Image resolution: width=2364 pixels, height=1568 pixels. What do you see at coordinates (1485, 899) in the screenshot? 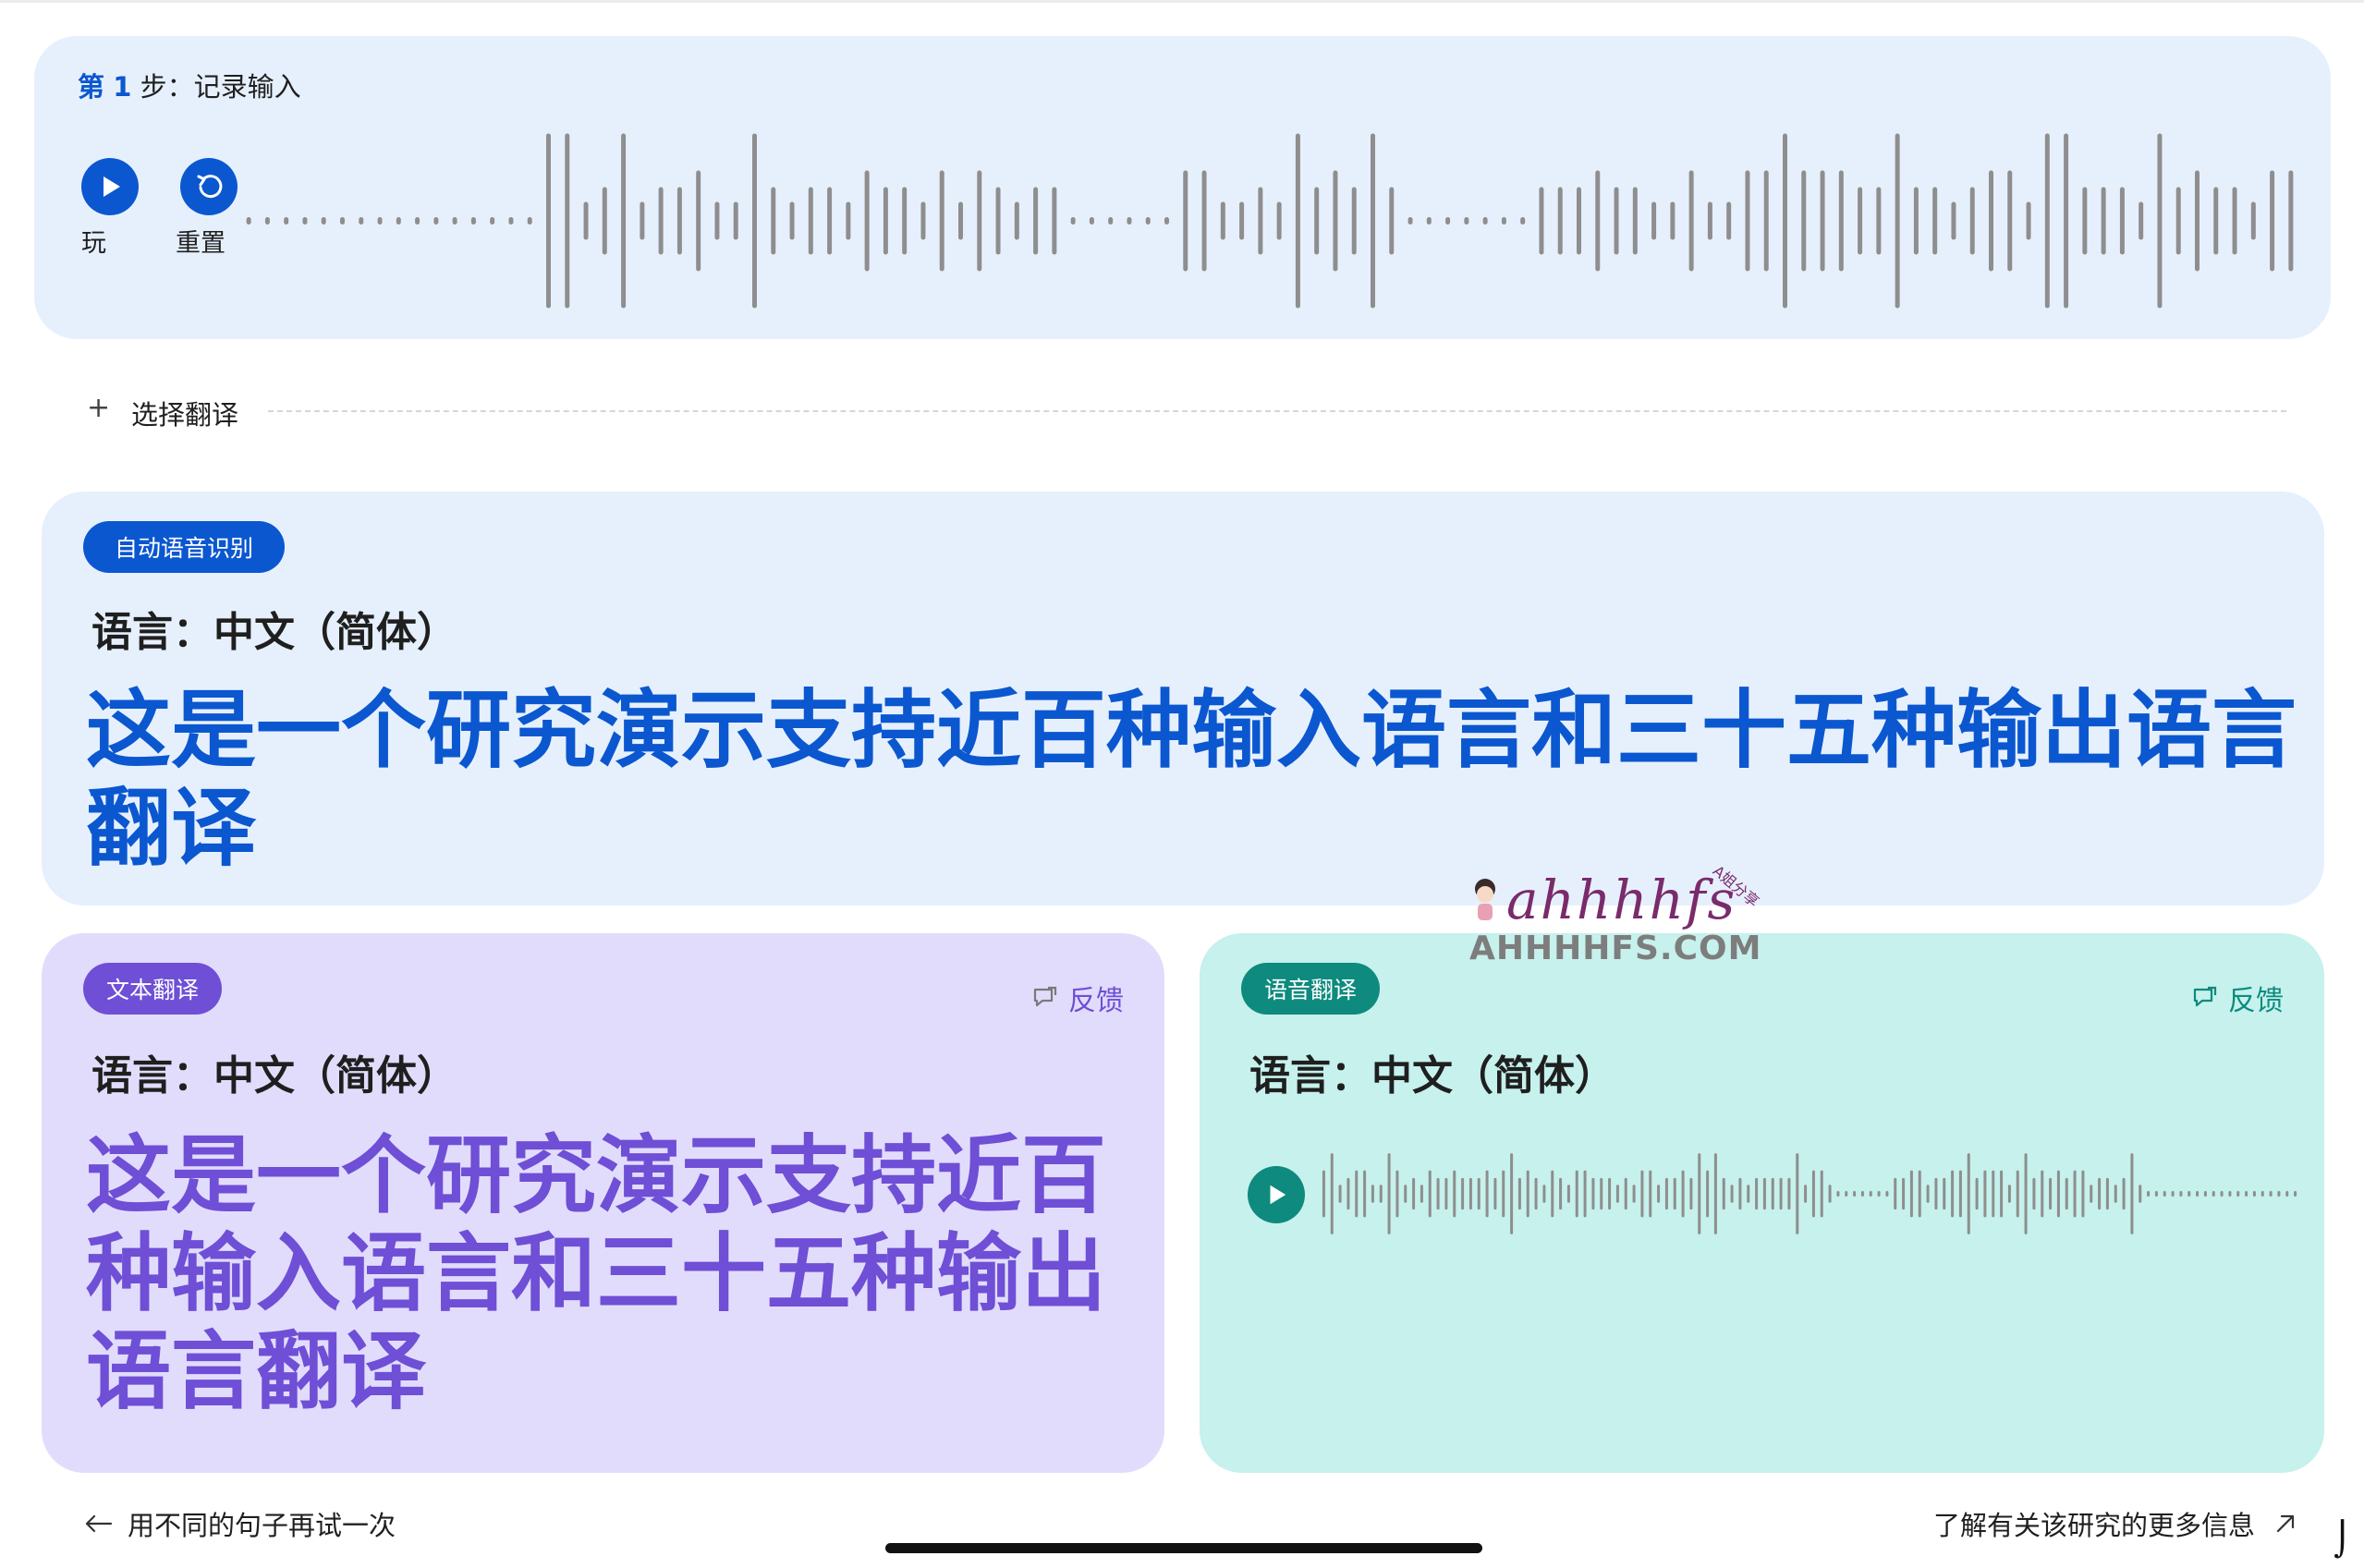
I see `watermark-mascot-icon` at bounding box center [1485, 899].